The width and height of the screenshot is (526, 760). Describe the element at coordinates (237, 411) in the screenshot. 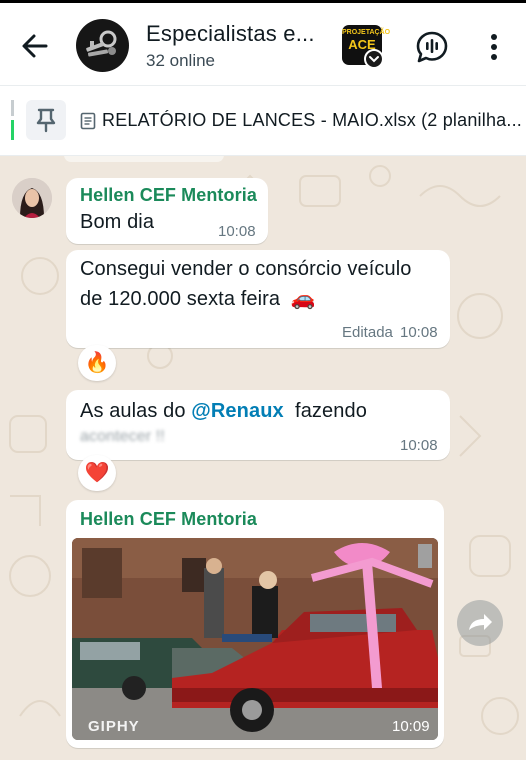

I see `user-mention: @Renaux` at that location.